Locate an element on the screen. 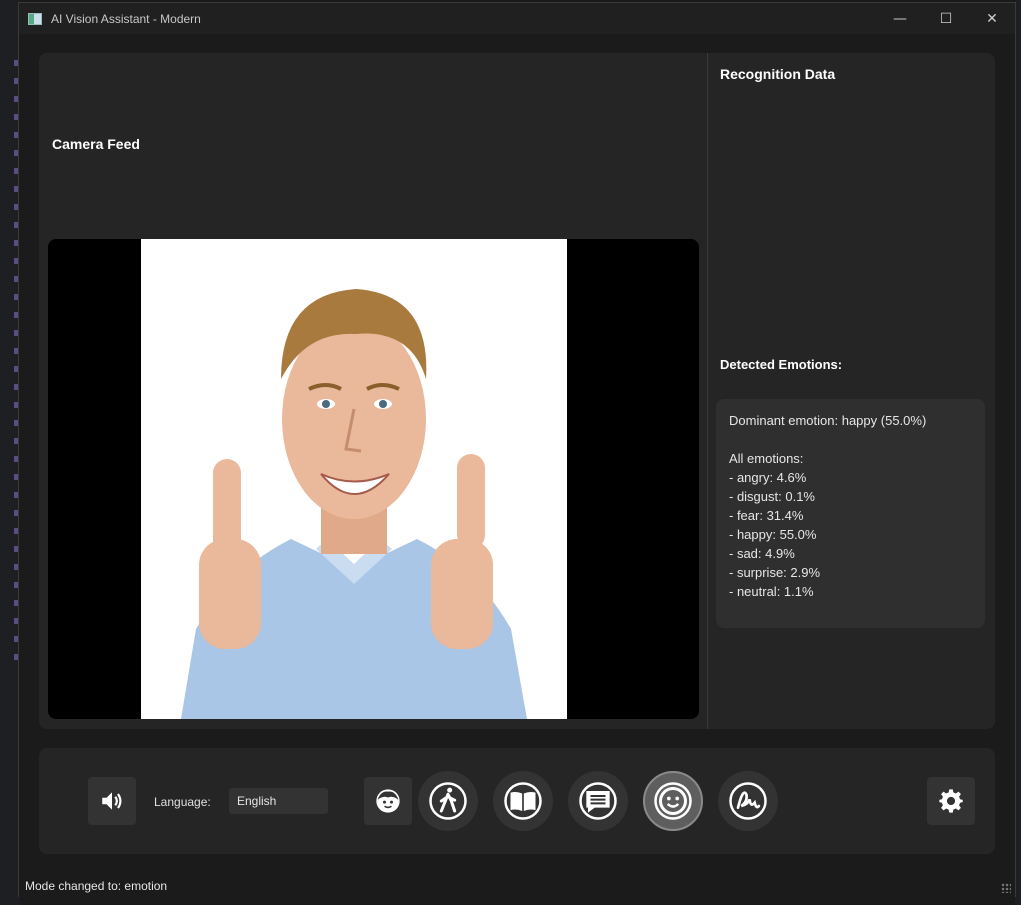 The height and width of the screenshot is (905, 1021). gear-icon is located at coordinates (951, 801).